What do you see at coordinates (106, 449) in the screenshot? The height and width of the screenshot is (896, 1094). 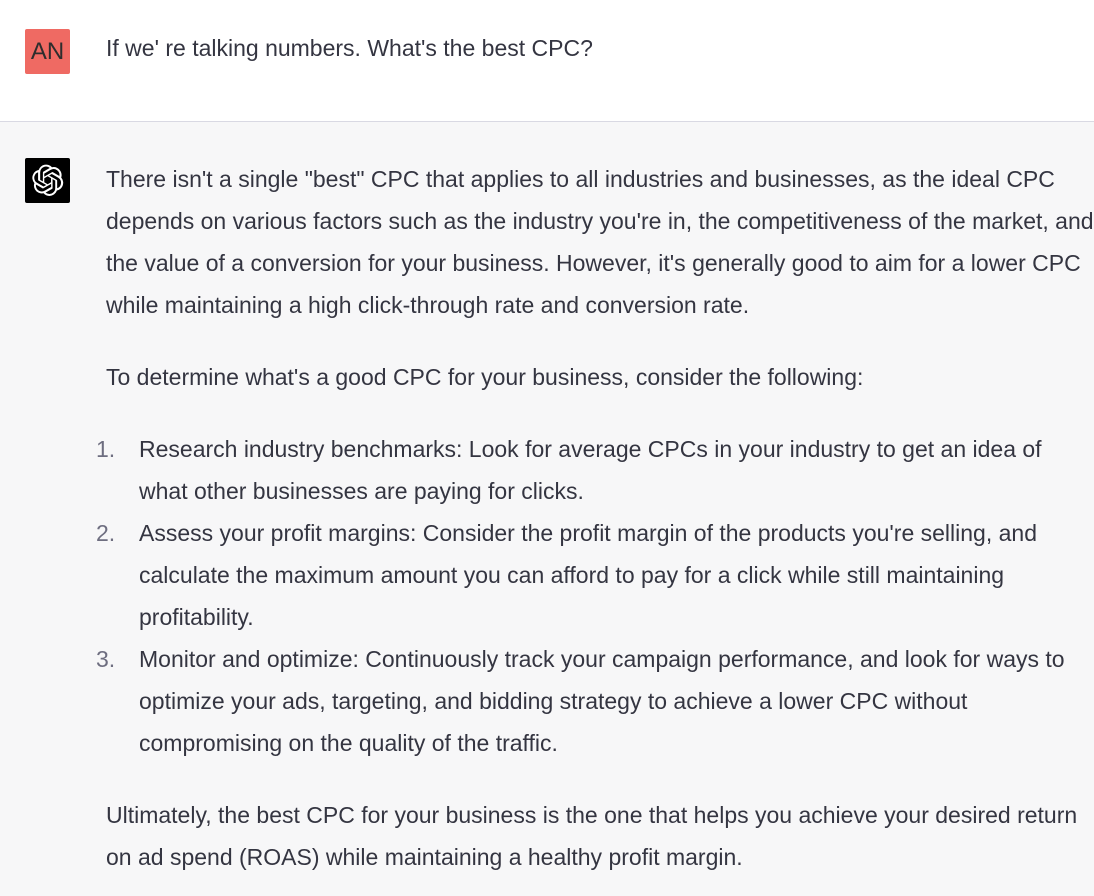 I see `list-item-number: 1.` at bounding box center [106, 449].